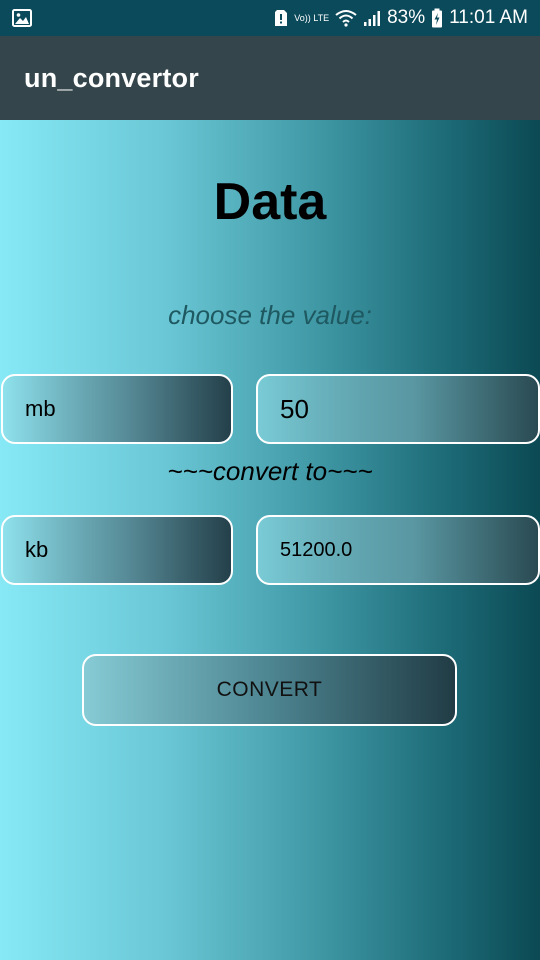 This screenshot has height=960, width=540. I want to click on from-unit-value: mb, so click(40, 408).